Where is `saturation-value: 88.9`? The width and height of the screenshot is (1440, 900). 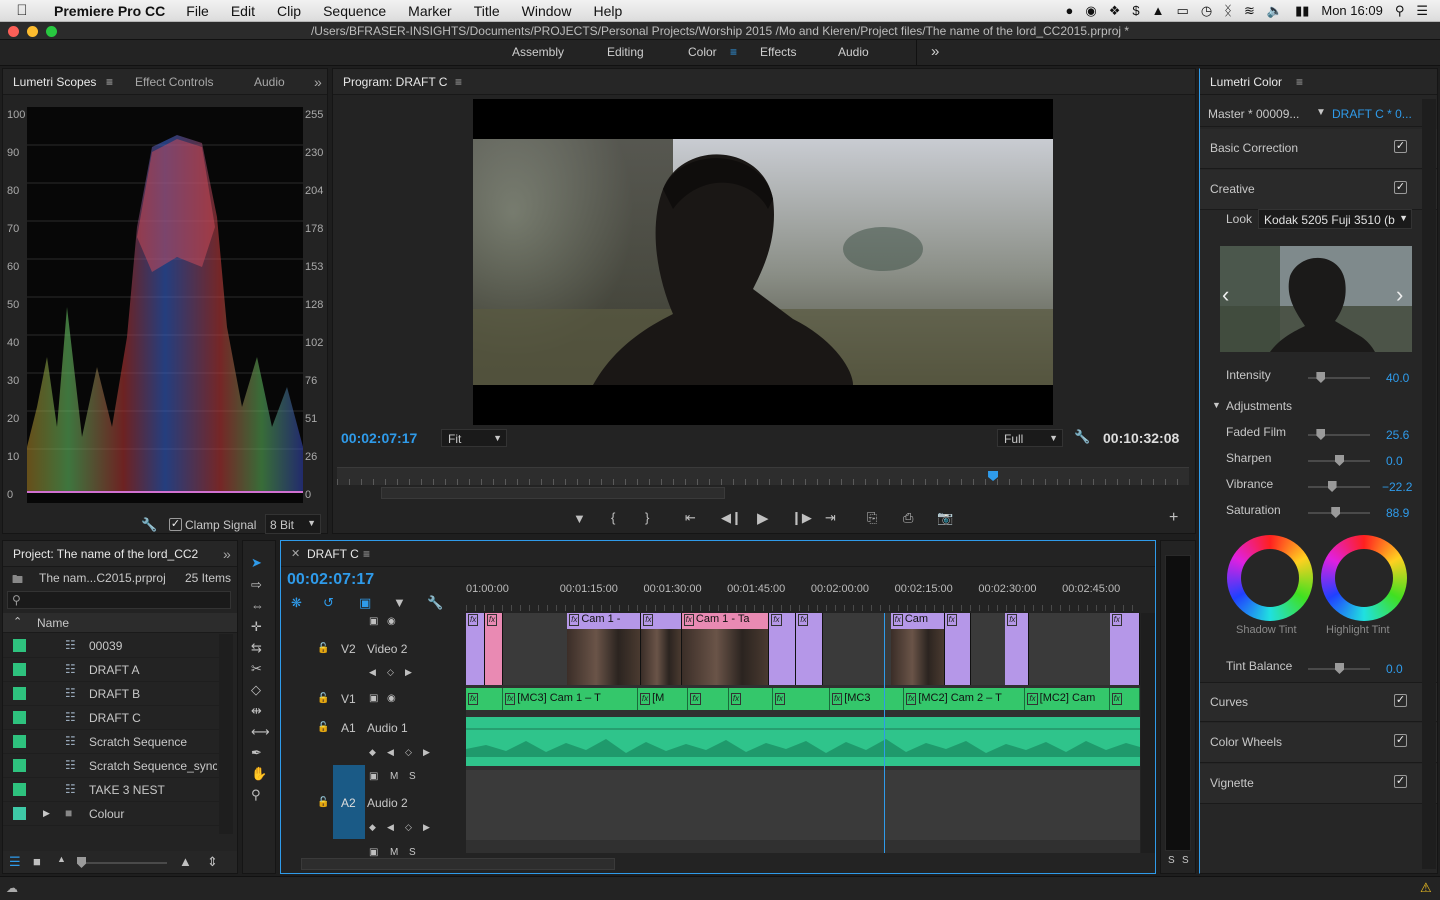
saturation-value: 88.9 is located at coordinates (1397, 513).